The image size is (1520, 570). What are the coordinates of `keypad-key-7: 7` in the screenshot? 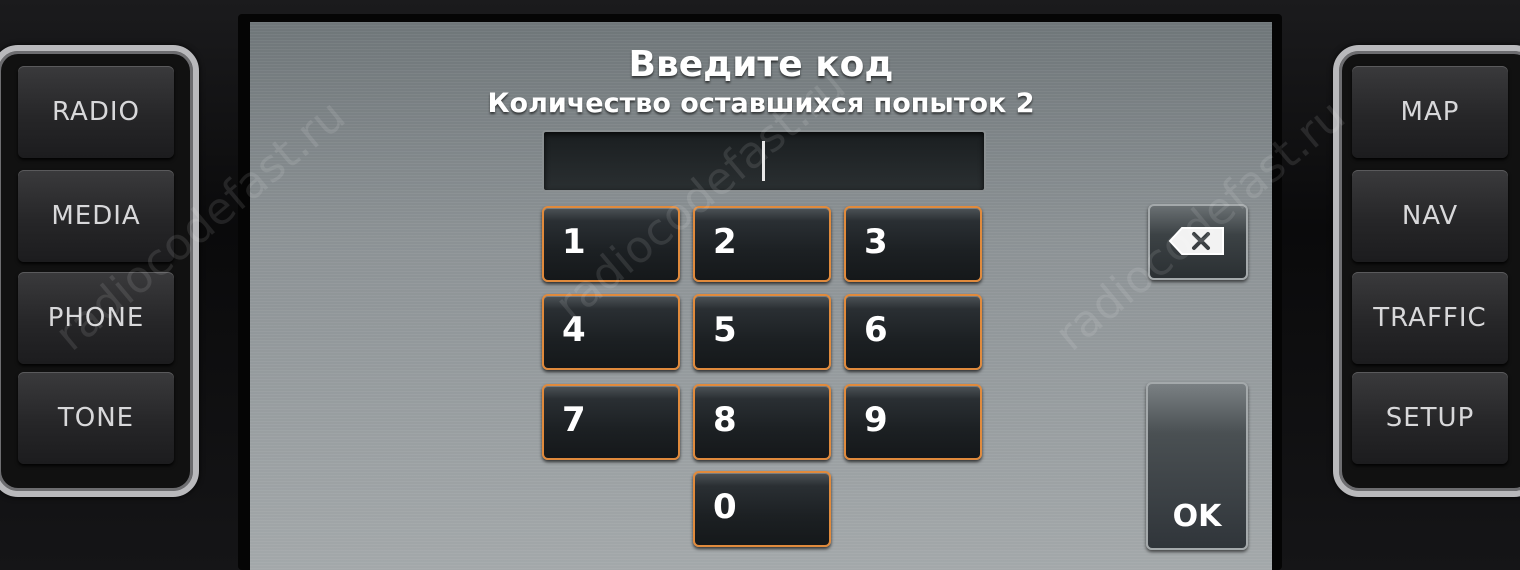 It's located at (611, 422).